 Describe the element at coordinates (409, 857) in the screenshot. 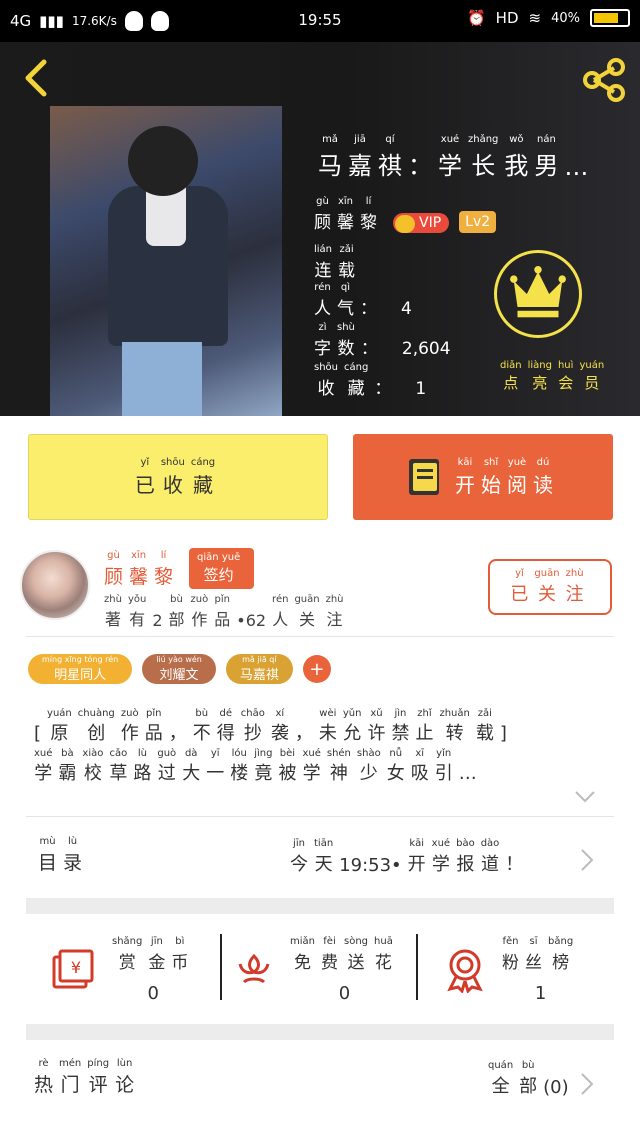

I see `latest-chapter: jīn 今 tiān 天 19:53• kāi 开 xué 学 bào 报 dào 道 ！` at that location.